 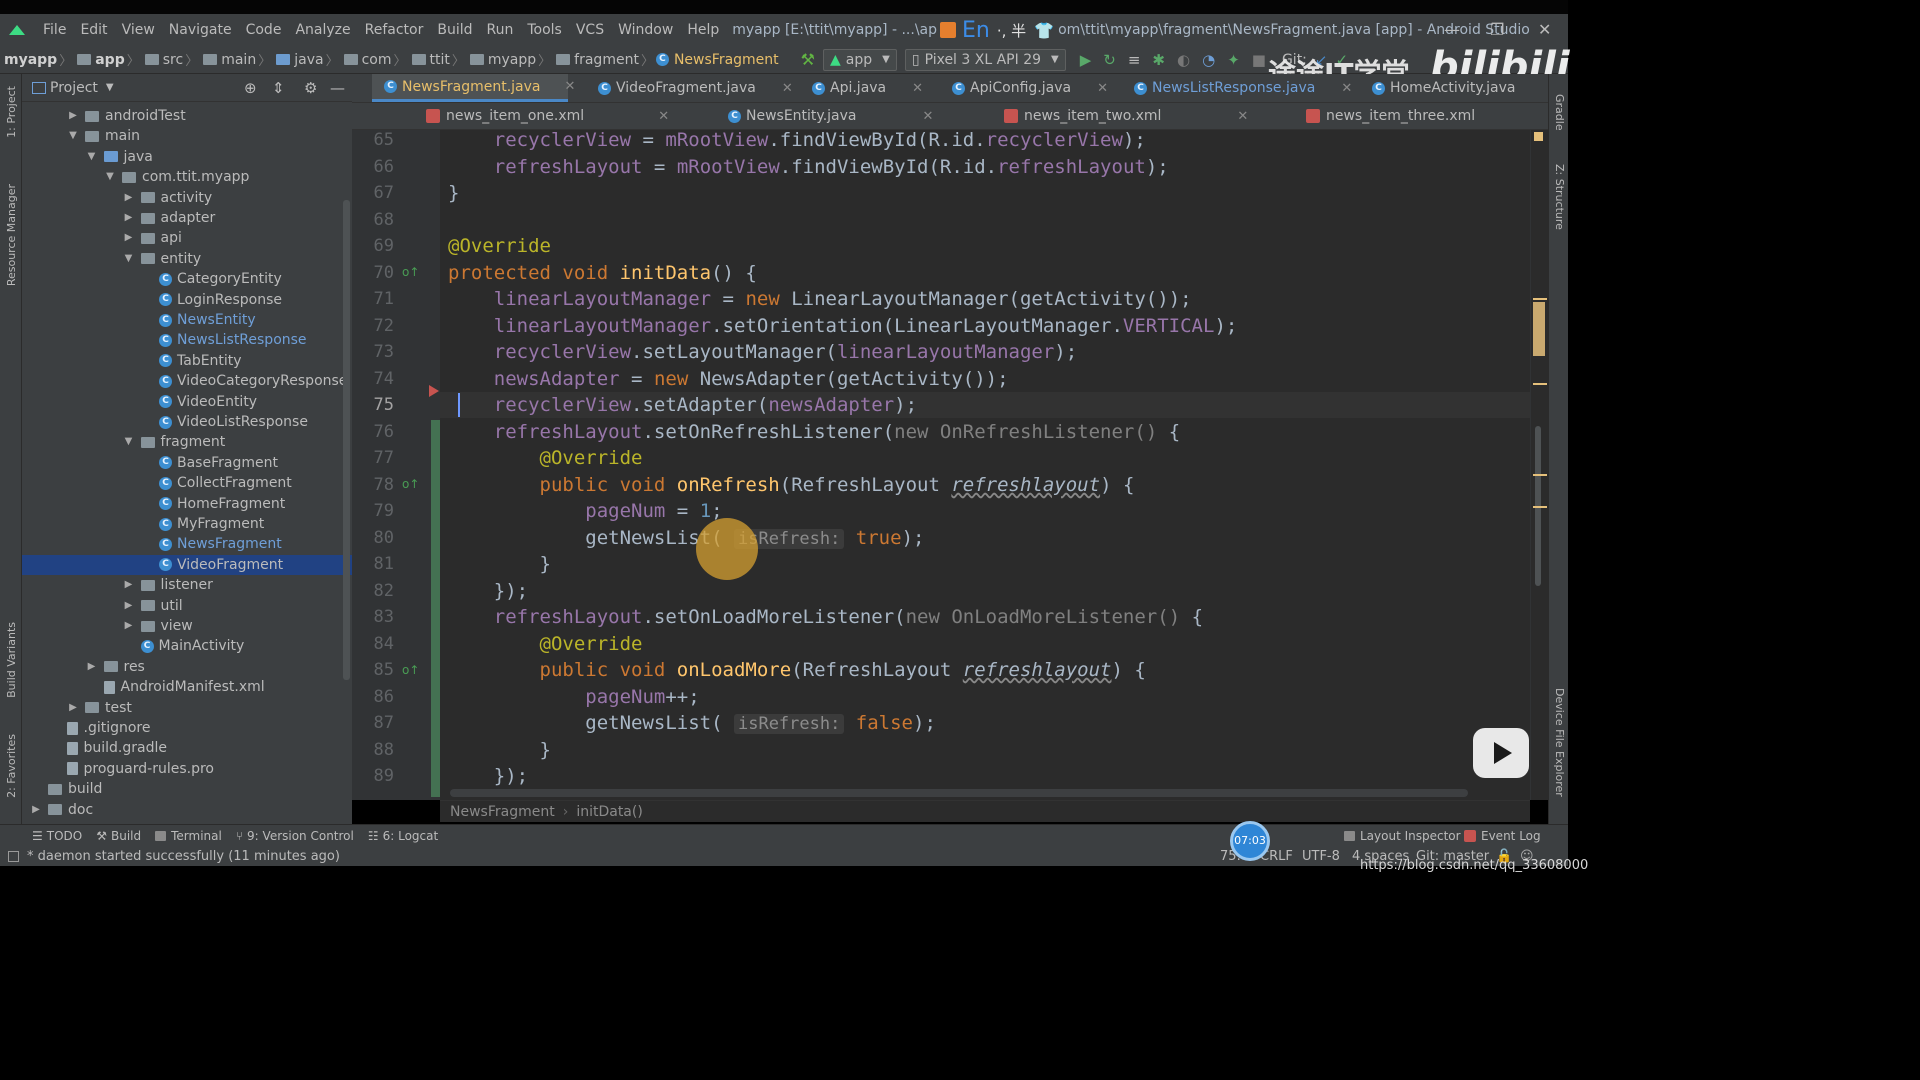 I want to click on attach-debugger-icon: ✦, so click(x=1233, y=60).